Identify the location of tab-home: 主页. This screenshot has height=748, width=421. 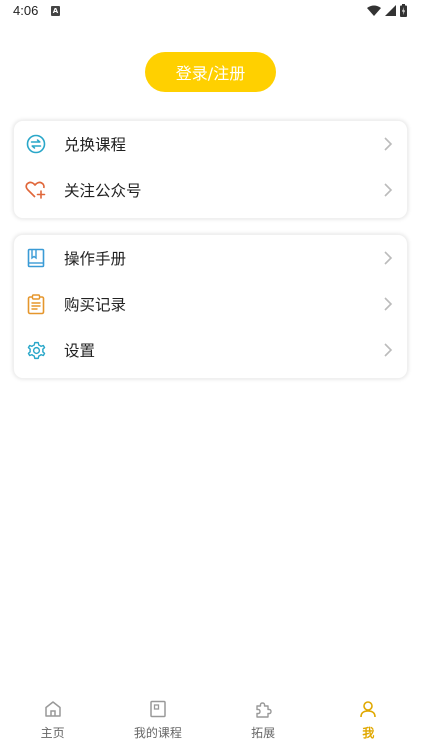
(52, 720).